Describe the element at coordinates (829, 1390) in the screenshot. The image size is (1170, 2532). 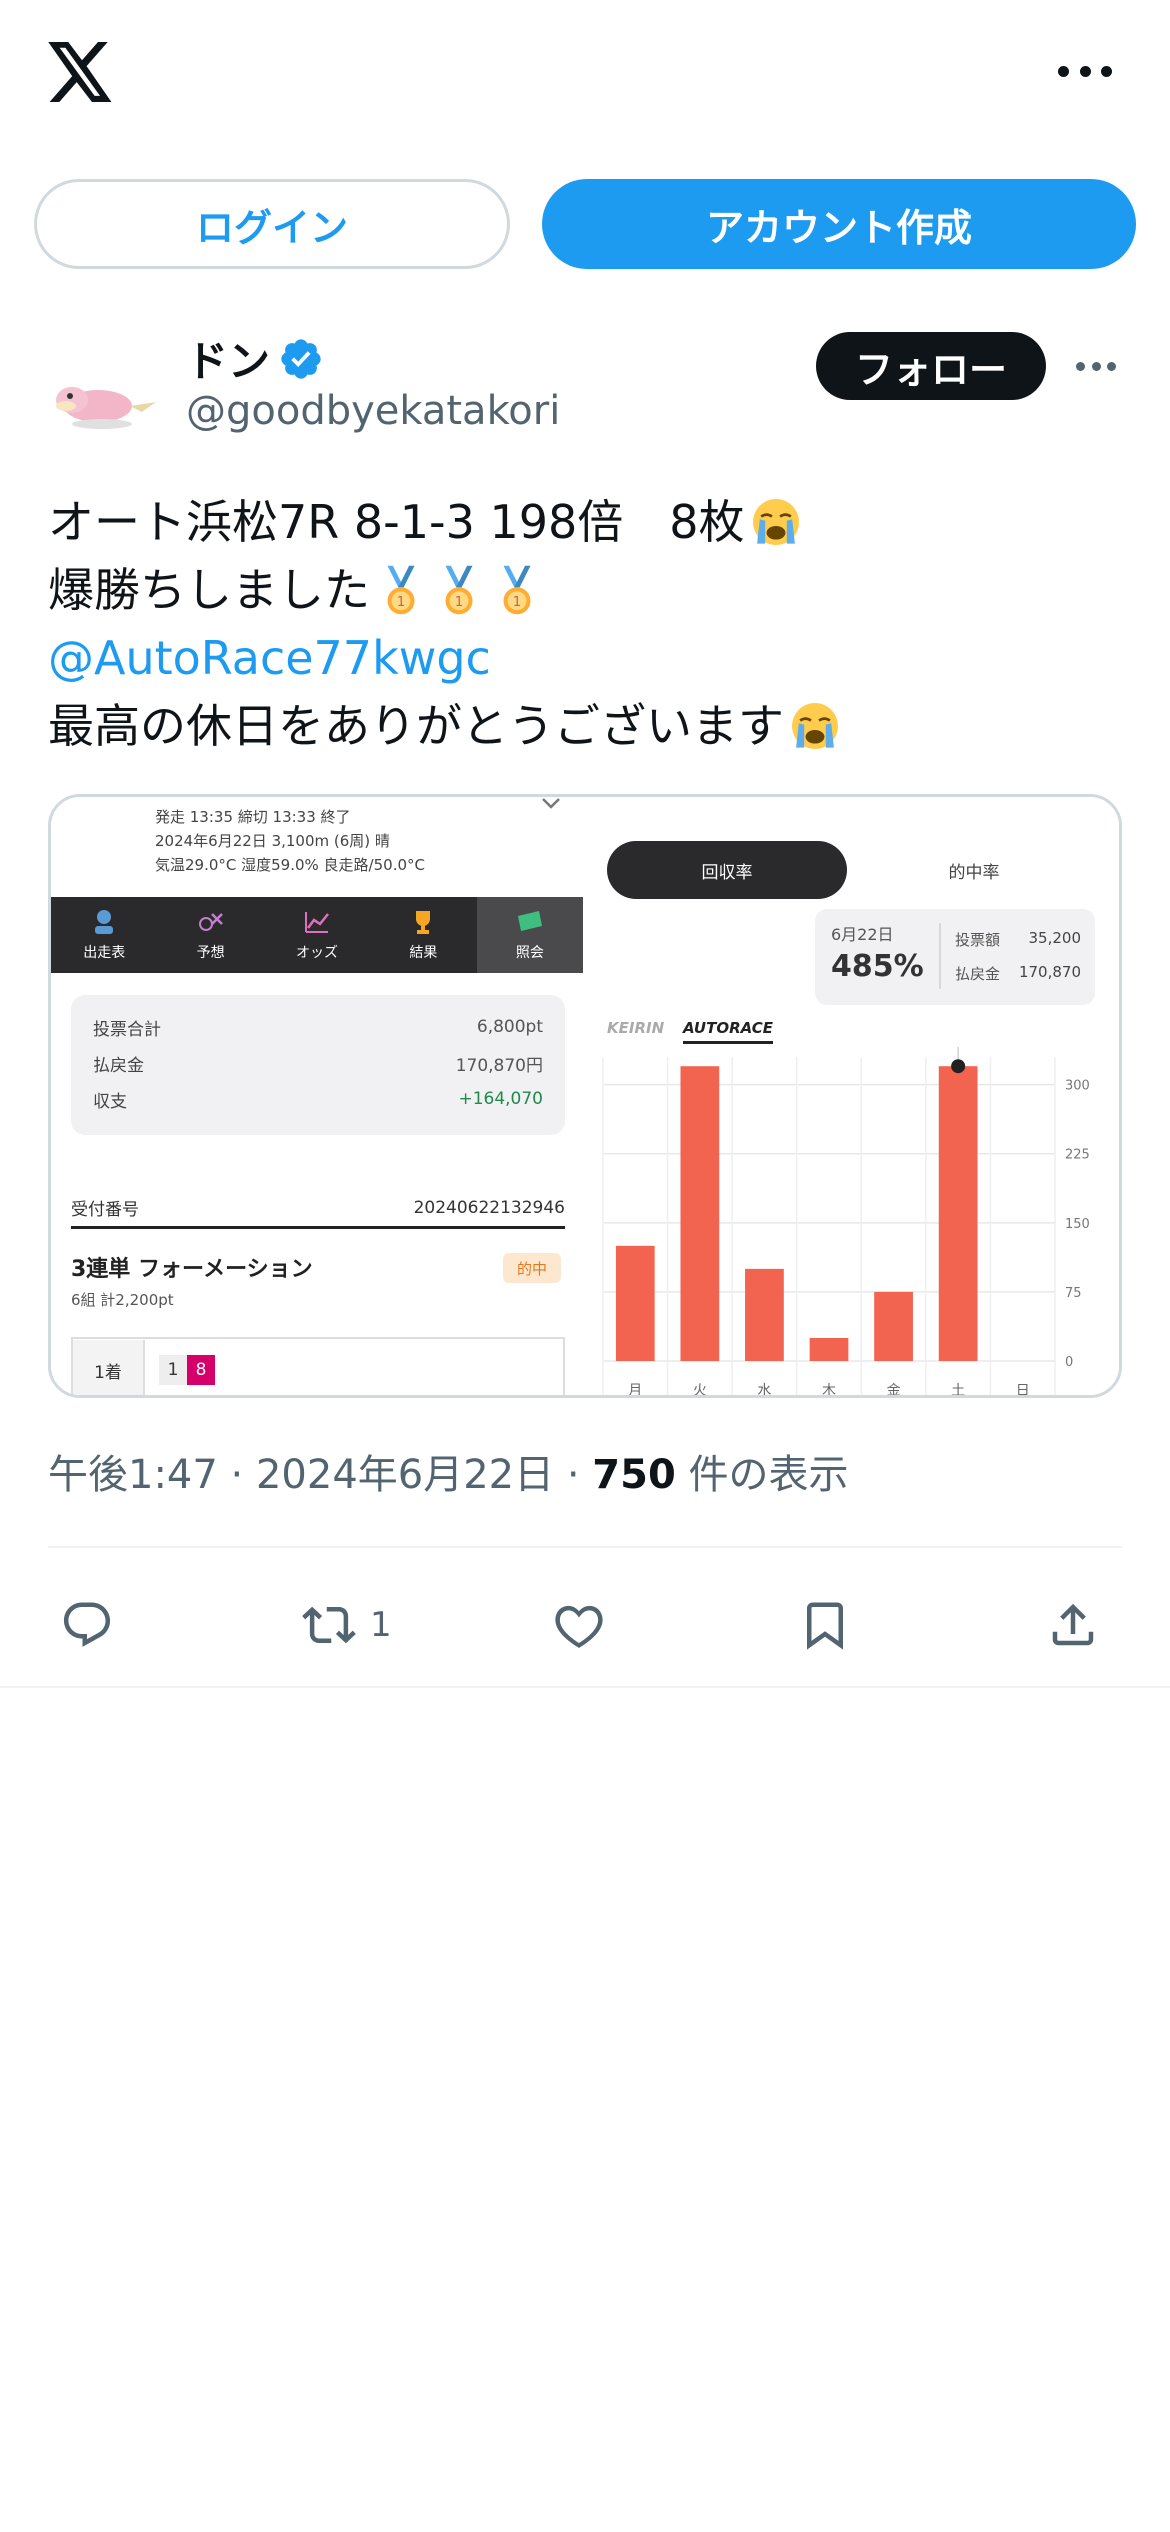
I see `x-tick-label: 木` at that location.